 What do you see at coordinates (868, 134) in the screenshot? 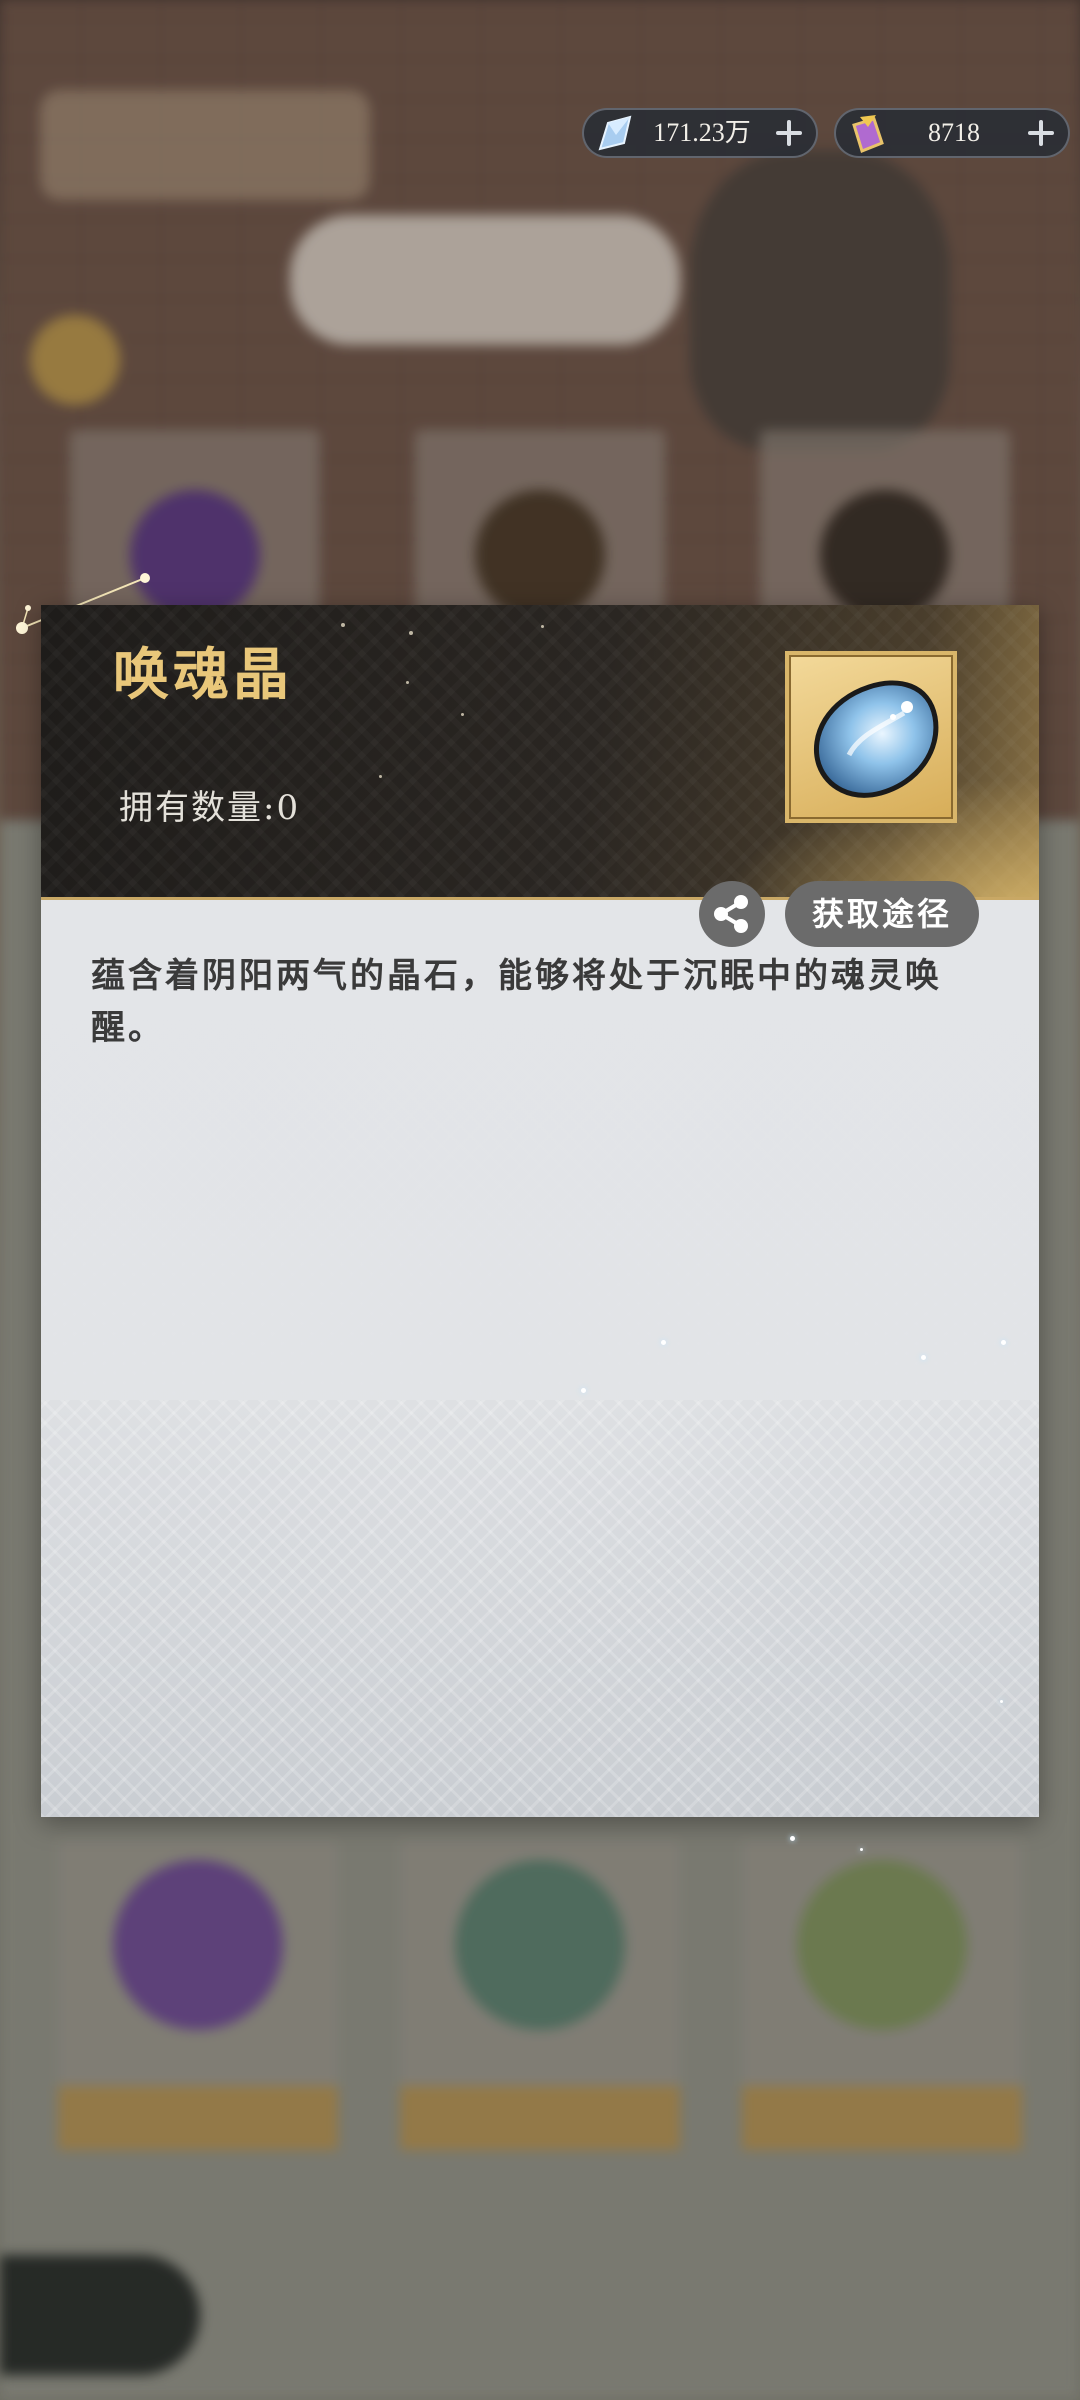
I see `gold-gem-icon` at bounding box center [868, 134].